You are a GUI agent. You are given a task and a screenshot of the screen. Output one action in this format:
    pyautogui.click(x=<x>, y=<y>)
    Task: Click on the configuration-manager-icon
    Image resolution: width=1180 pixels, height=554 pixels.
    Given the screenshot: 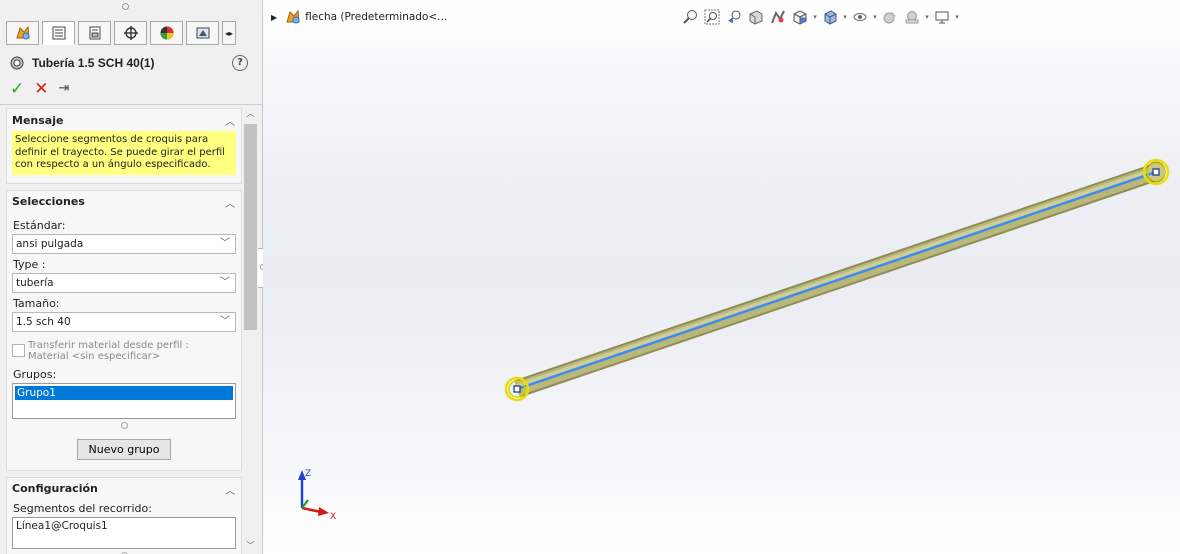 What is the action you would take?
    pyautogui.click(x=94, y=33)
    